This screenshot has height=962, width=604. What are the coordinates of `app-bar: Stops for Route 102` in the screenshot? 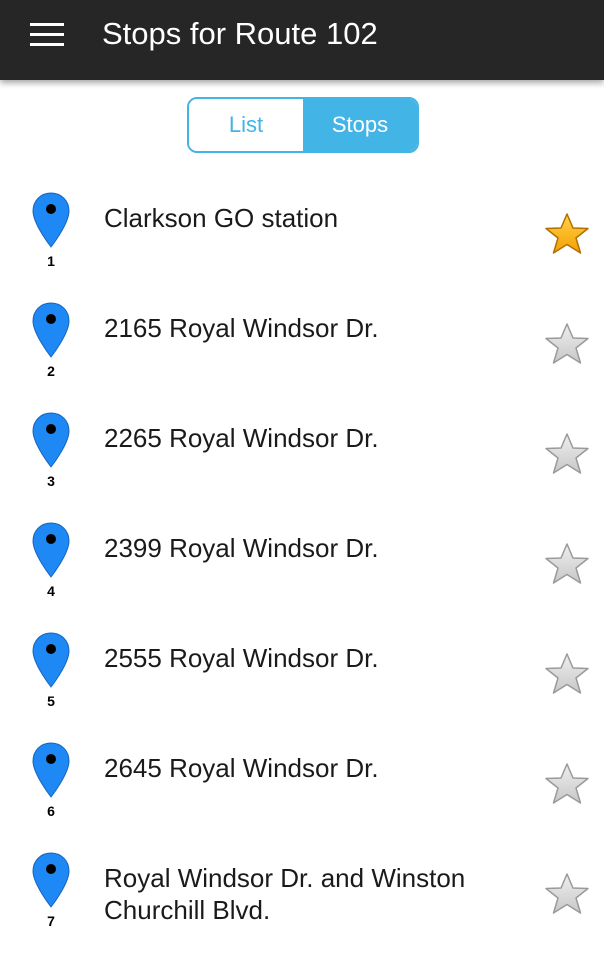 It's located at (302, 40).